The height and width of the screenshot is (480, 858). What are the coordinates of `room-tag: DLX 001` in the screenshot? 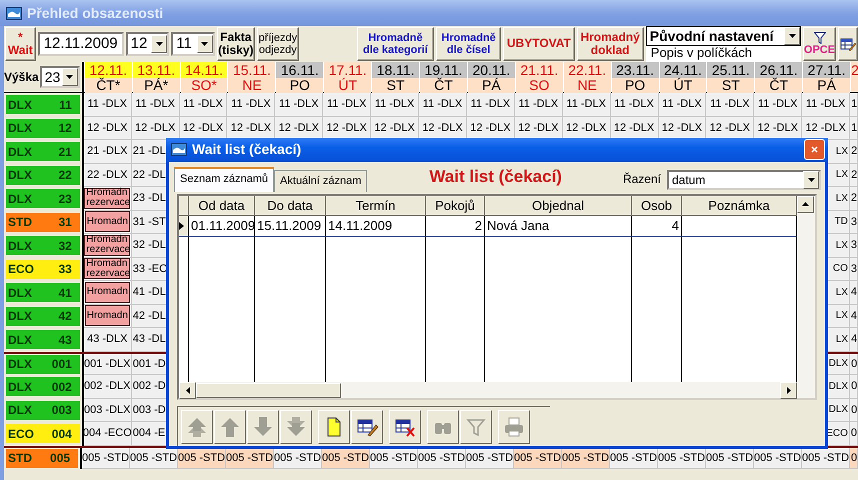 It's located at (43, 364).